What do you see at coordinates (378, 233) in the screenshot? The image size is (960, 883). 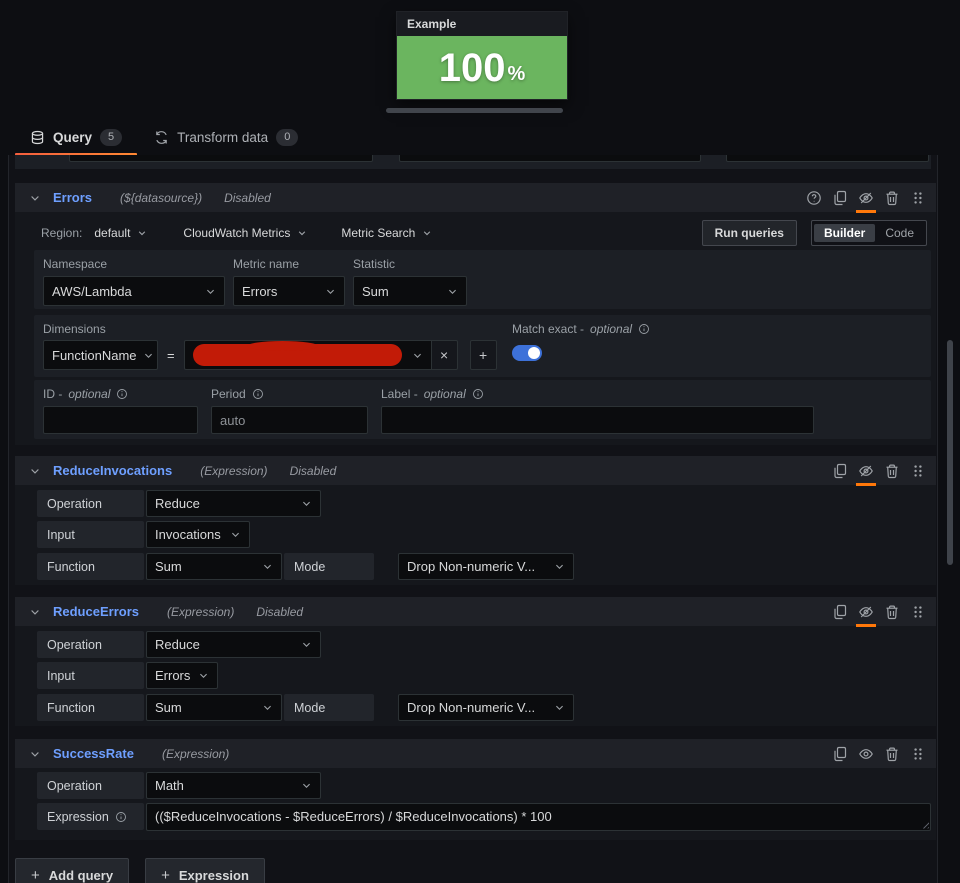 I see `query-mode-select: Metric Search` at bounding box center [378, 233].